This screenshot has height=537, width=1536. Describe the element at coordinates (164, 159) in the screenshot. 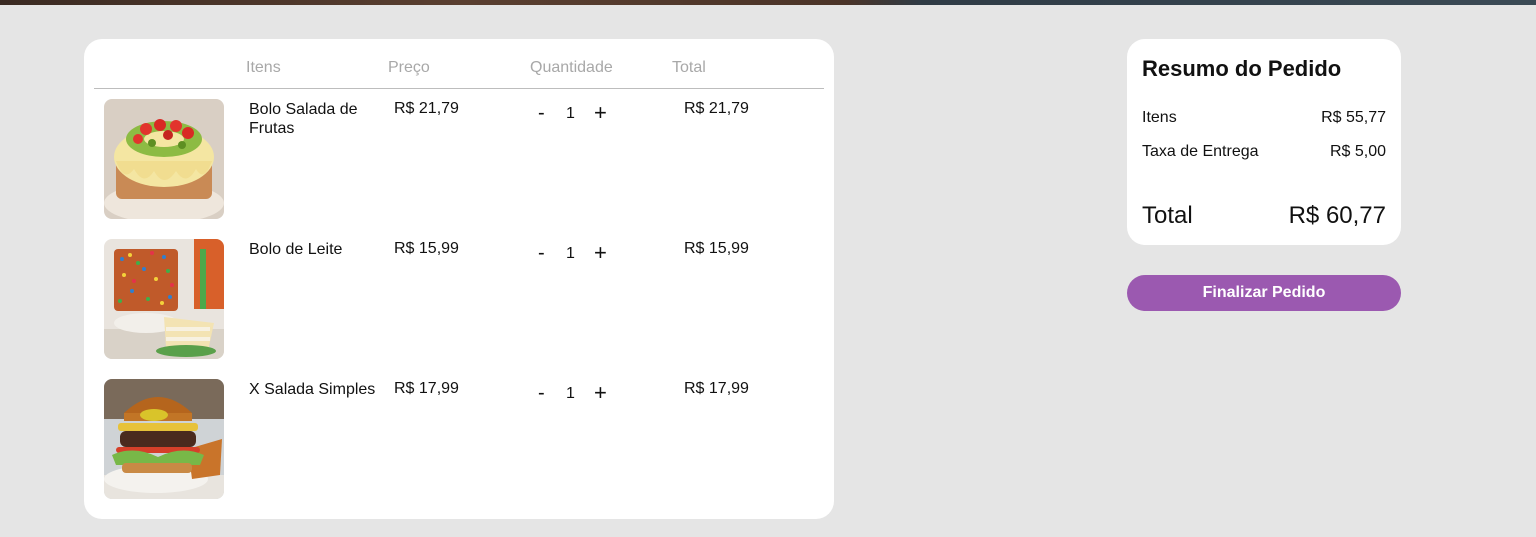

I see `product-image-fruit-cake` at that location.